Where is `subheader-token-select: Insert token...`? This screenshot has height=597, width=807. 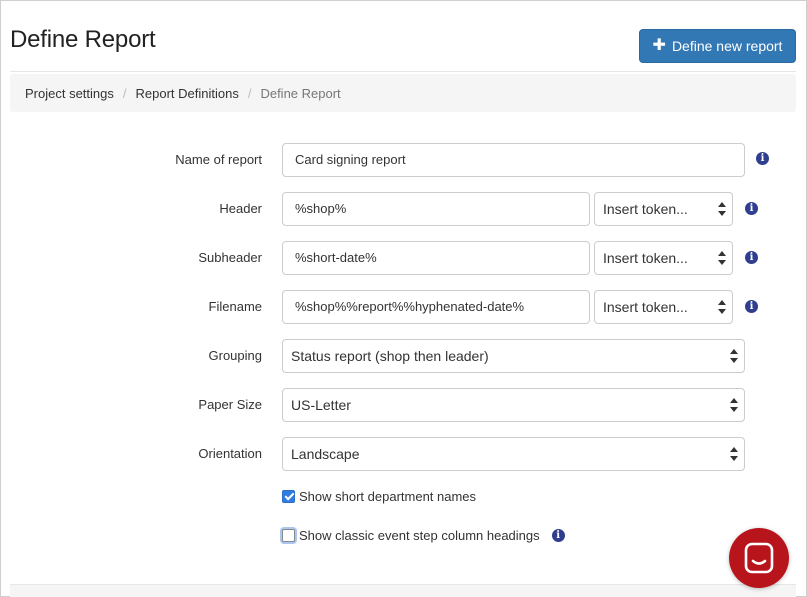
subheader-token-select: Insert token... is located at coordinates (663, 258).